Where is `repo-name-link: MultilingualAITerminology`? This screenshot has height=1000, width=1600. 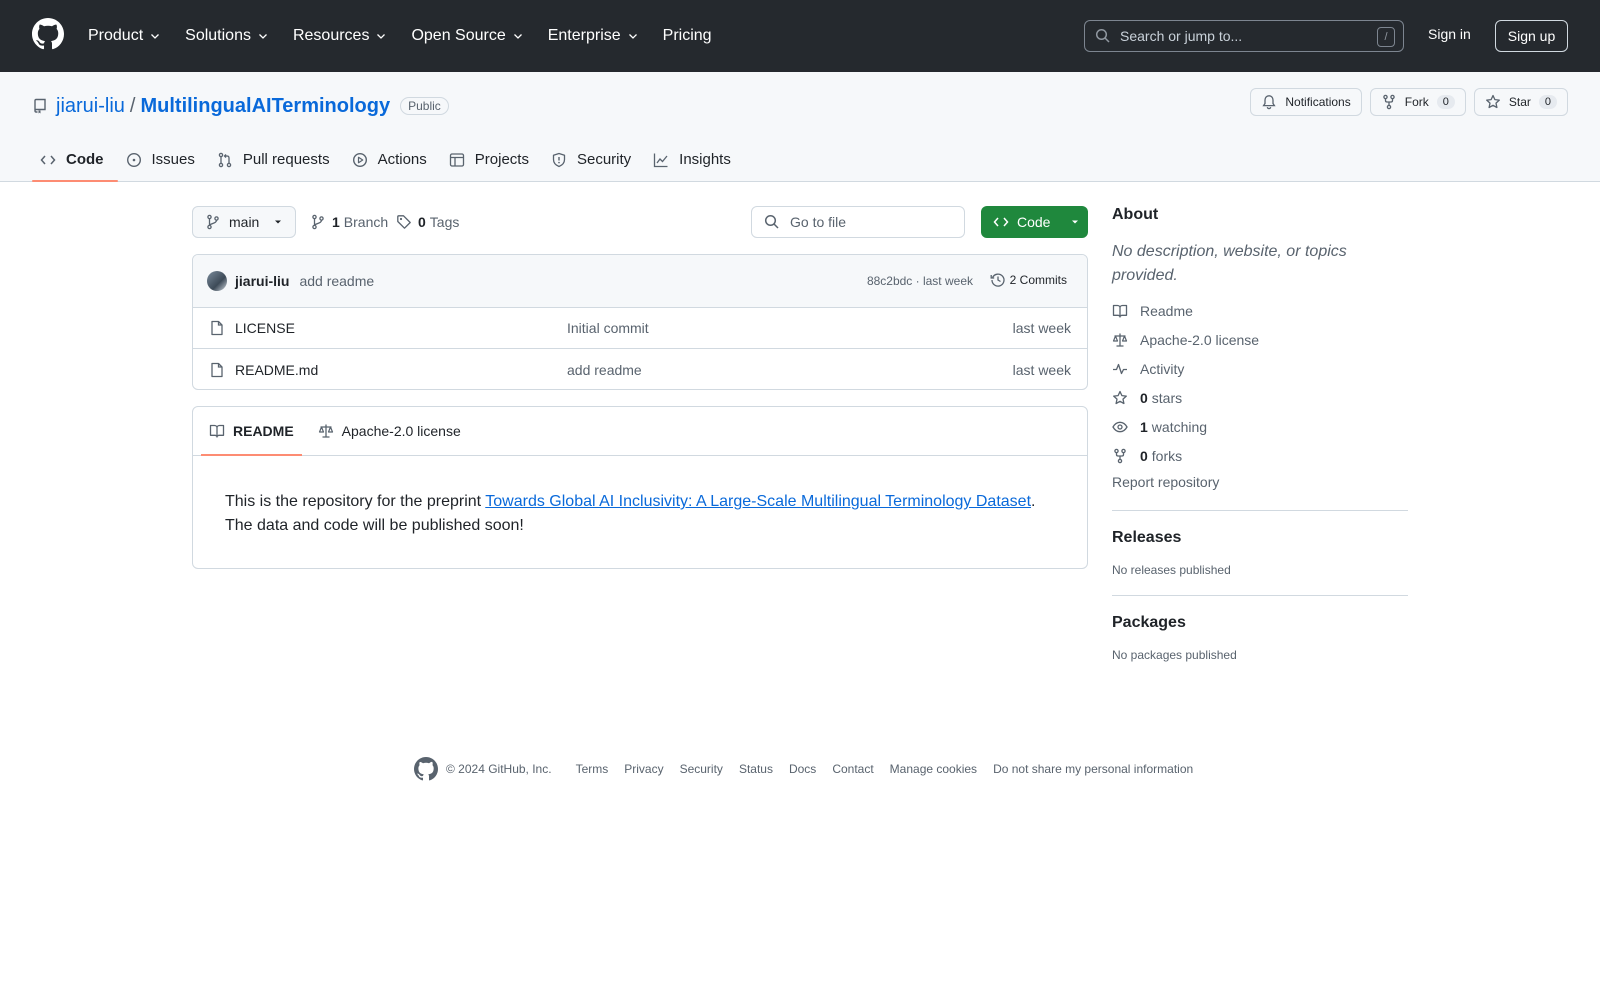
repo-name-link: MultilingualAITerminology is located at coordinates (265, 106).